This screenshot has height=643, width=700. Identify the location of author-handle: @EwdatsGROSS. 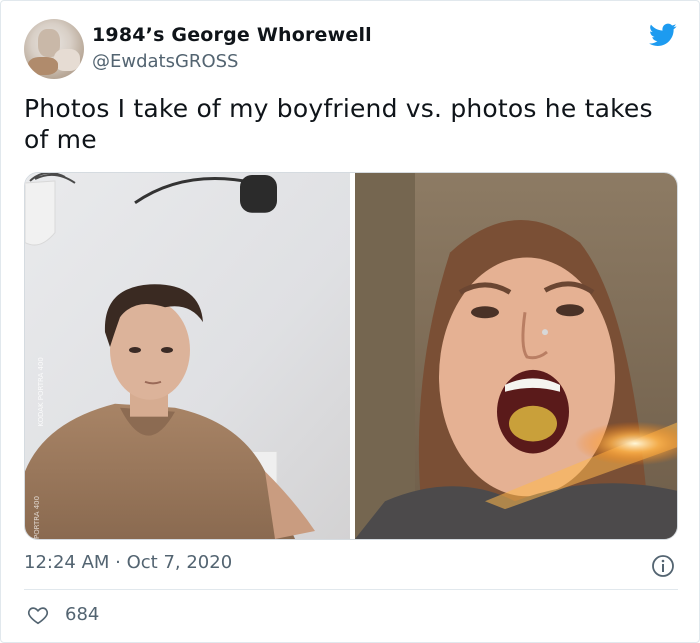
(165, 61).